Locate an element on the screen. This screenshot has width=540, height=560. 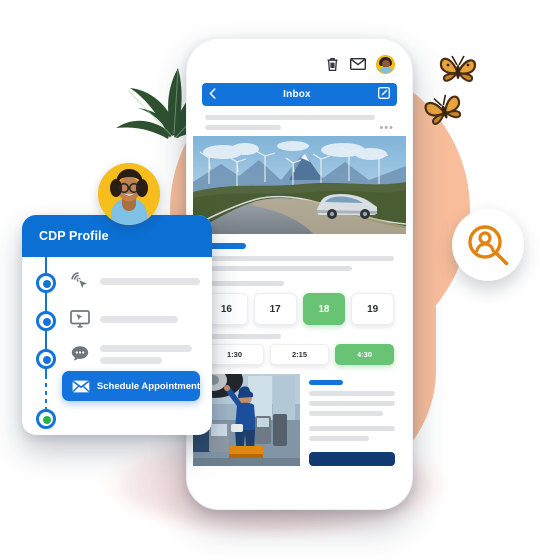
message-body is located at coordinates (299, 260).